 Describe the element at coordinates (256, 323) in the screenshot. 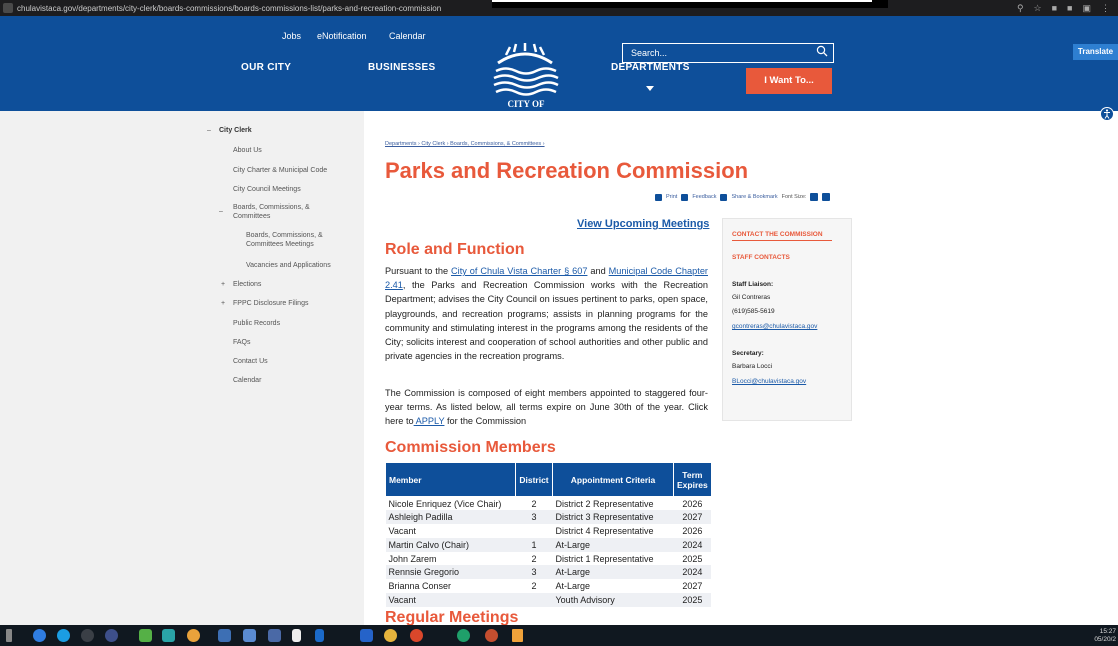

I see `sidebar-item-public-records: Public Records` at that location.